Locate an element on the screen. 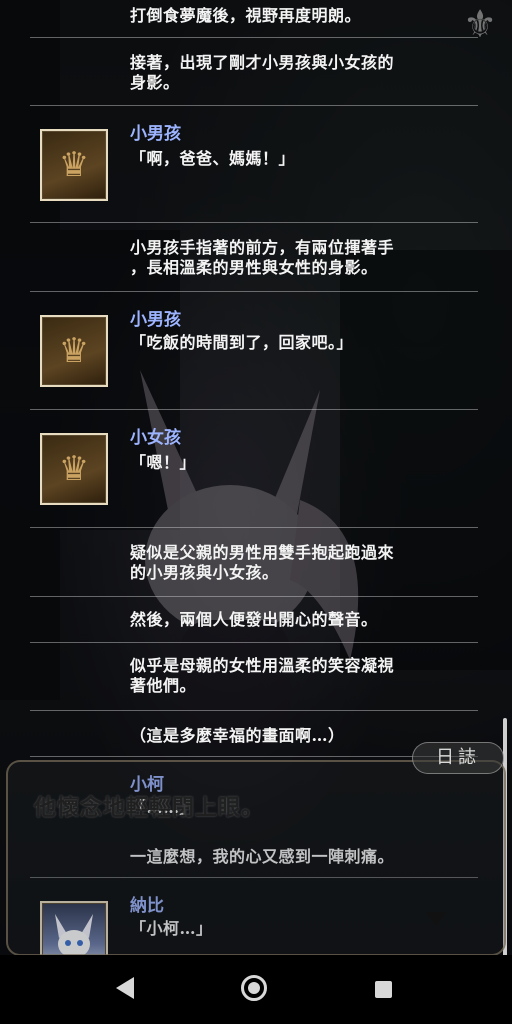  log-entry: 接著，出現了剛才小男孩與小女孩的 身影。 is located at coordinates (254, 71).